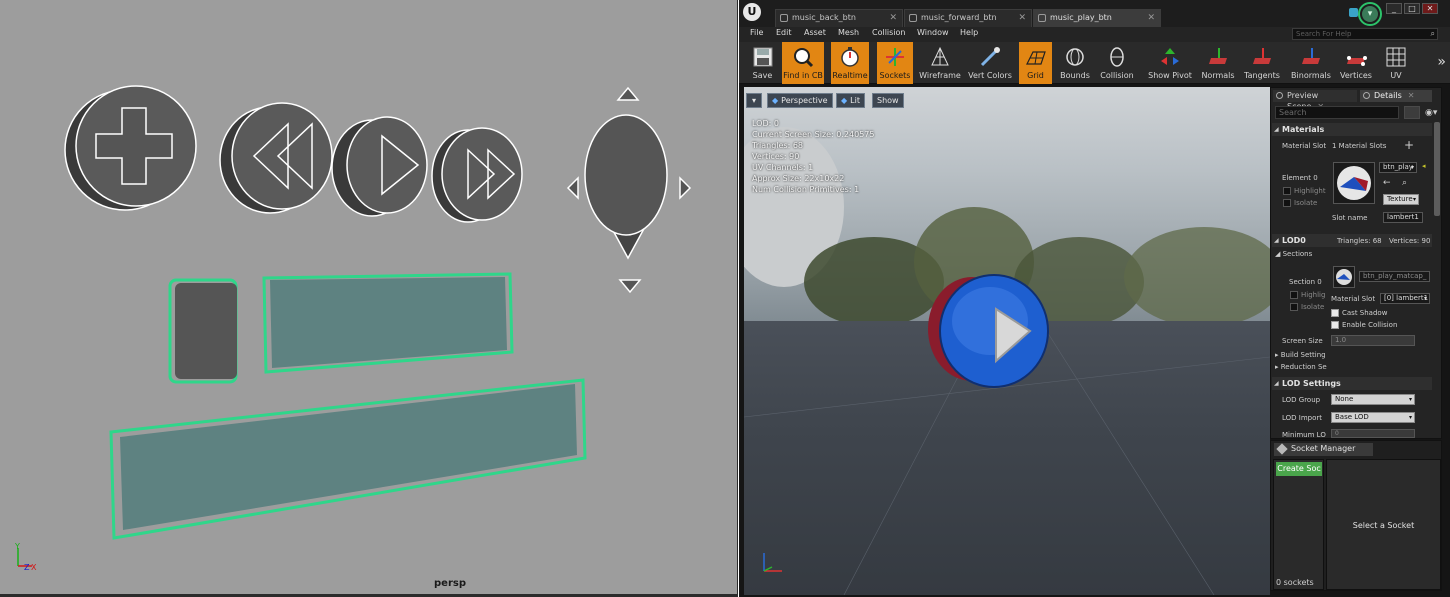  Describe the element at coordinates (804, 100) in the screenshot. I see `perspective-label: Perspective` at that location.